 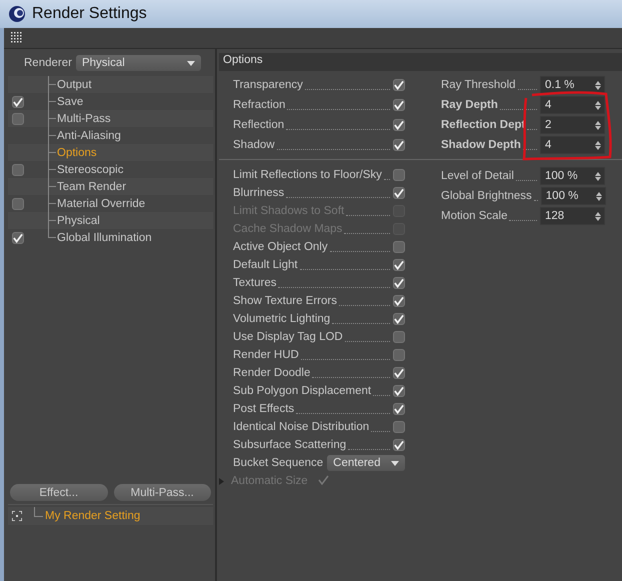 I want to click on tree-item: Physical, so click(x=78, y=220).